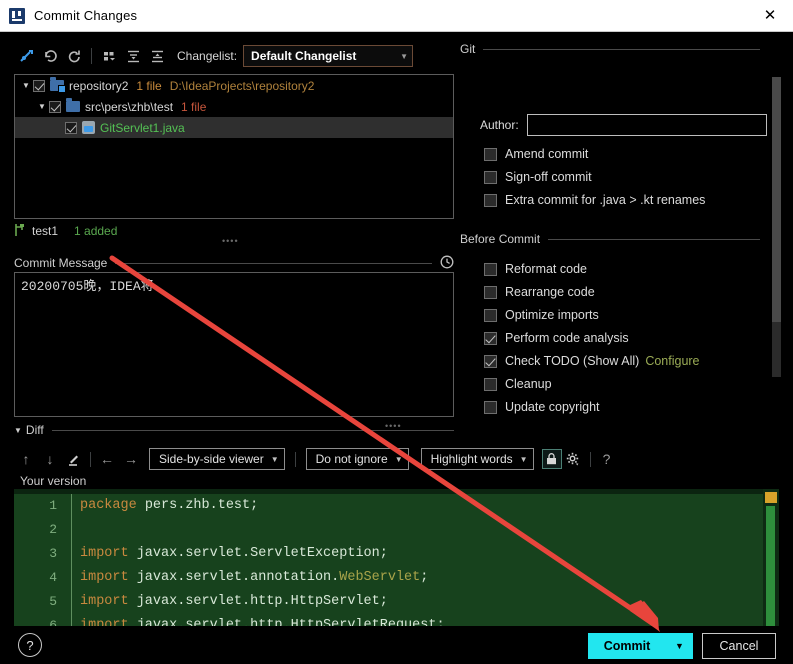 The width and height of the screenshot is (793, 664). I want to click on sign-off-commit-checkbox: Sign-off commit, so click(538, 177).